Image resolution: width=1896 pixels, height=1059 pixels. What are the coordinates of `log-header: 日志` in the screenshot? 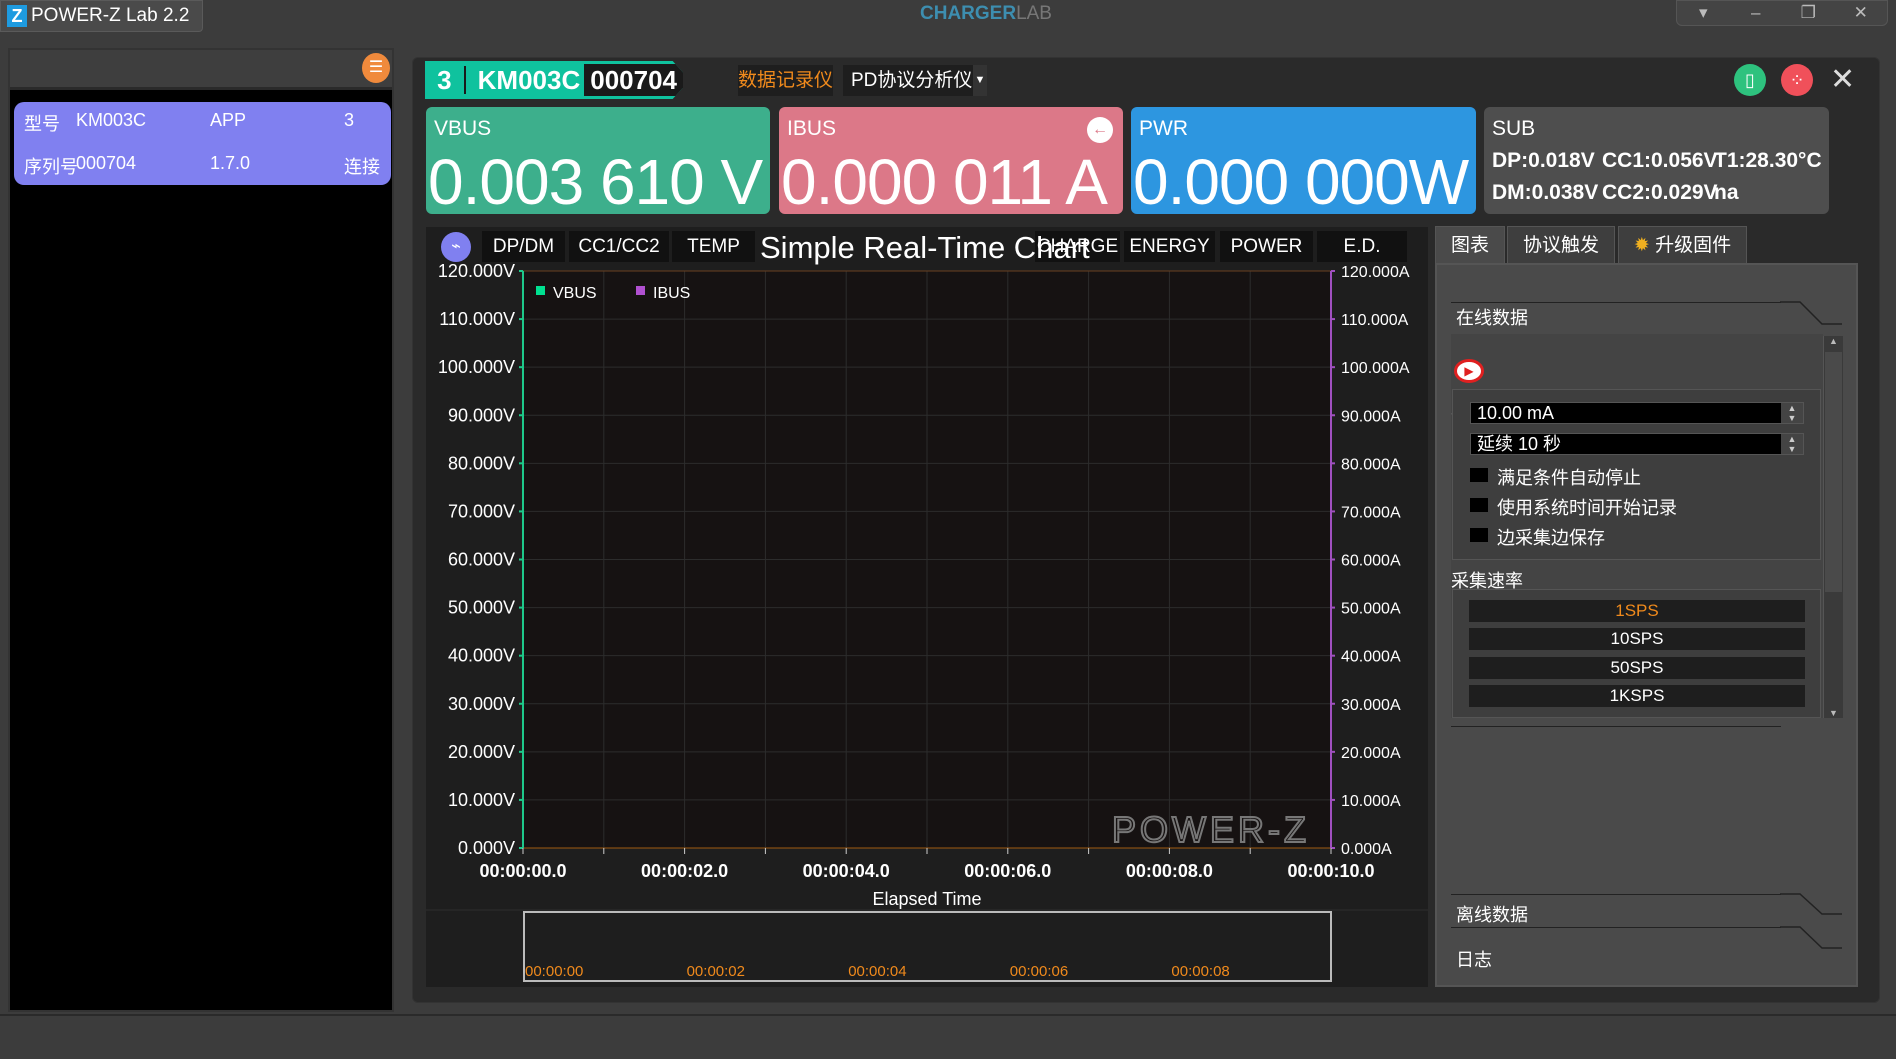 It's located at (1474, 959).